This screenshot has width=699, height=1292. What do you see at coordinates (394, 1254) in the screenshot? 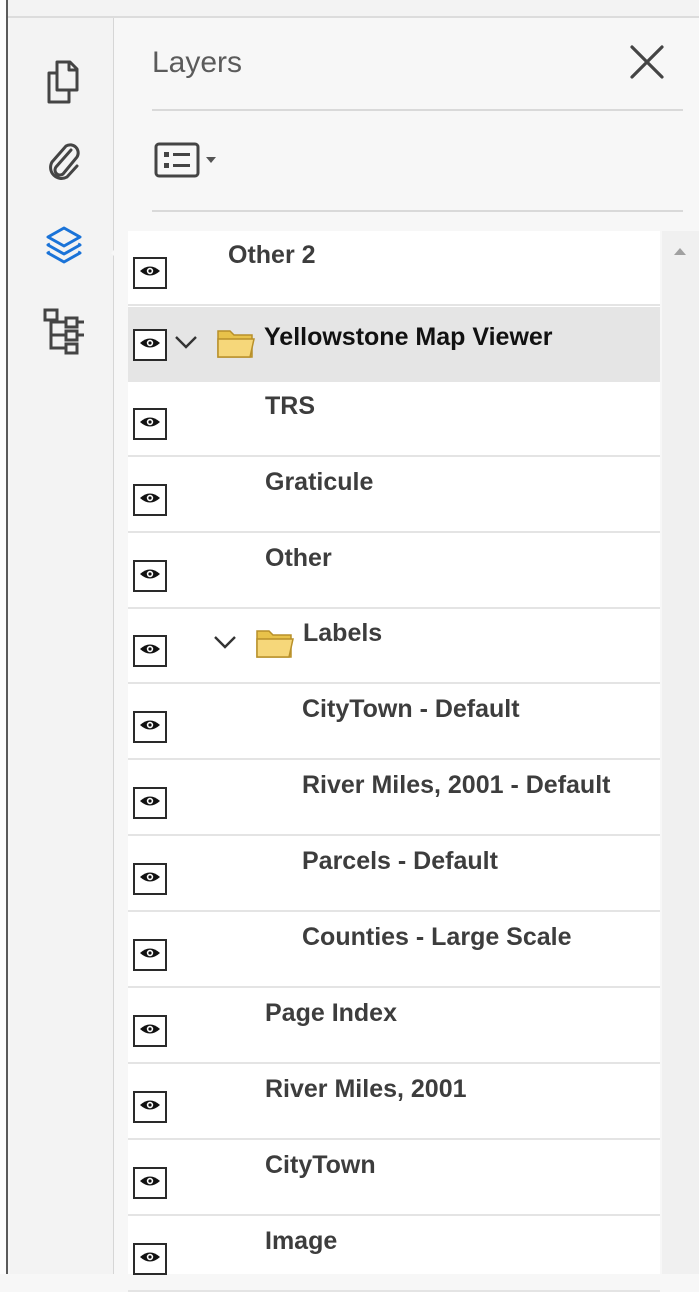
I see `layer-row: Image` at bounding box center [394, 1254].